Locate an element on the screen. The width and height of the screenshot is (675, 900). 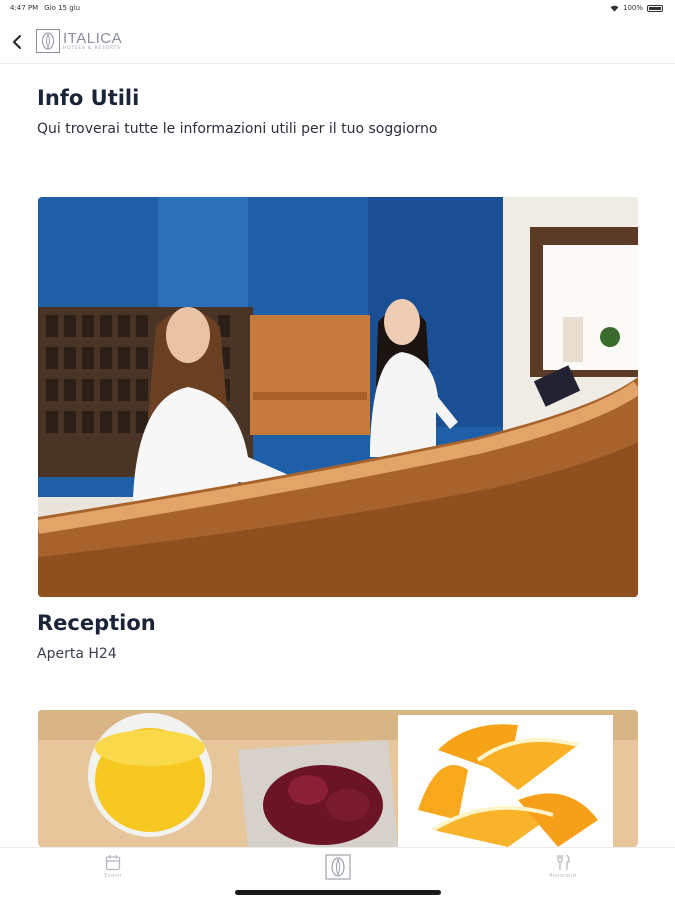
breakfast-photo is located at coordinates (338, 778).